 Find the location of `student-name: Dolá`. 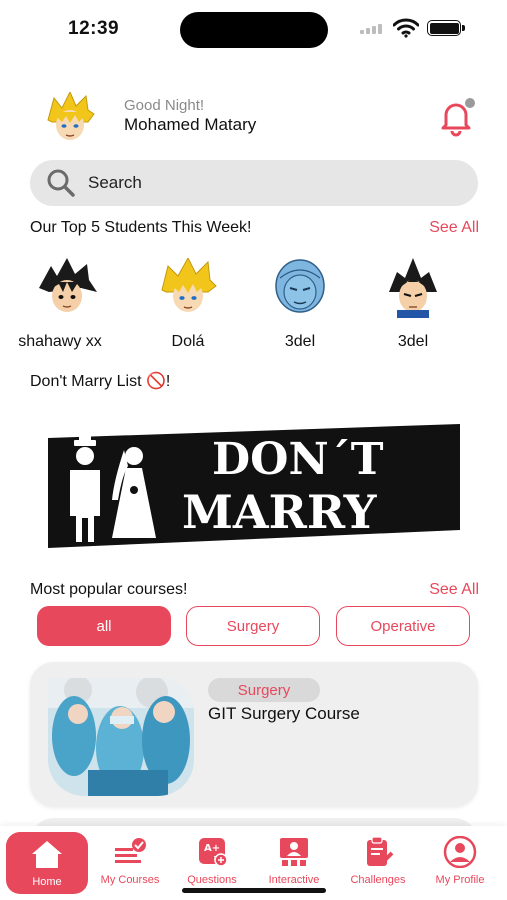

student-name: Dolá is located at coordinates (188, 341).